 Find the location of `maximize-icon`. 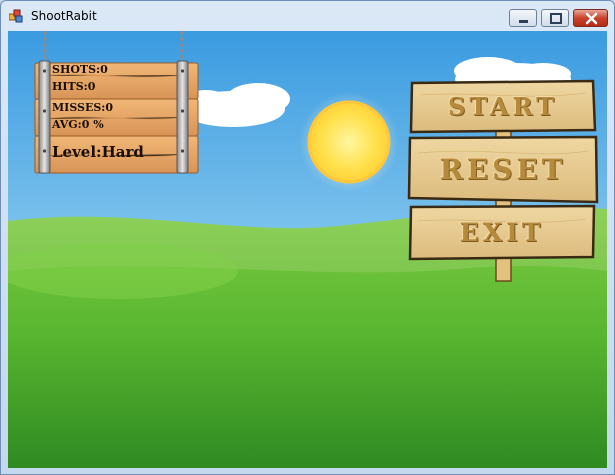

maximize-icon is located at coordinates (556, 18).